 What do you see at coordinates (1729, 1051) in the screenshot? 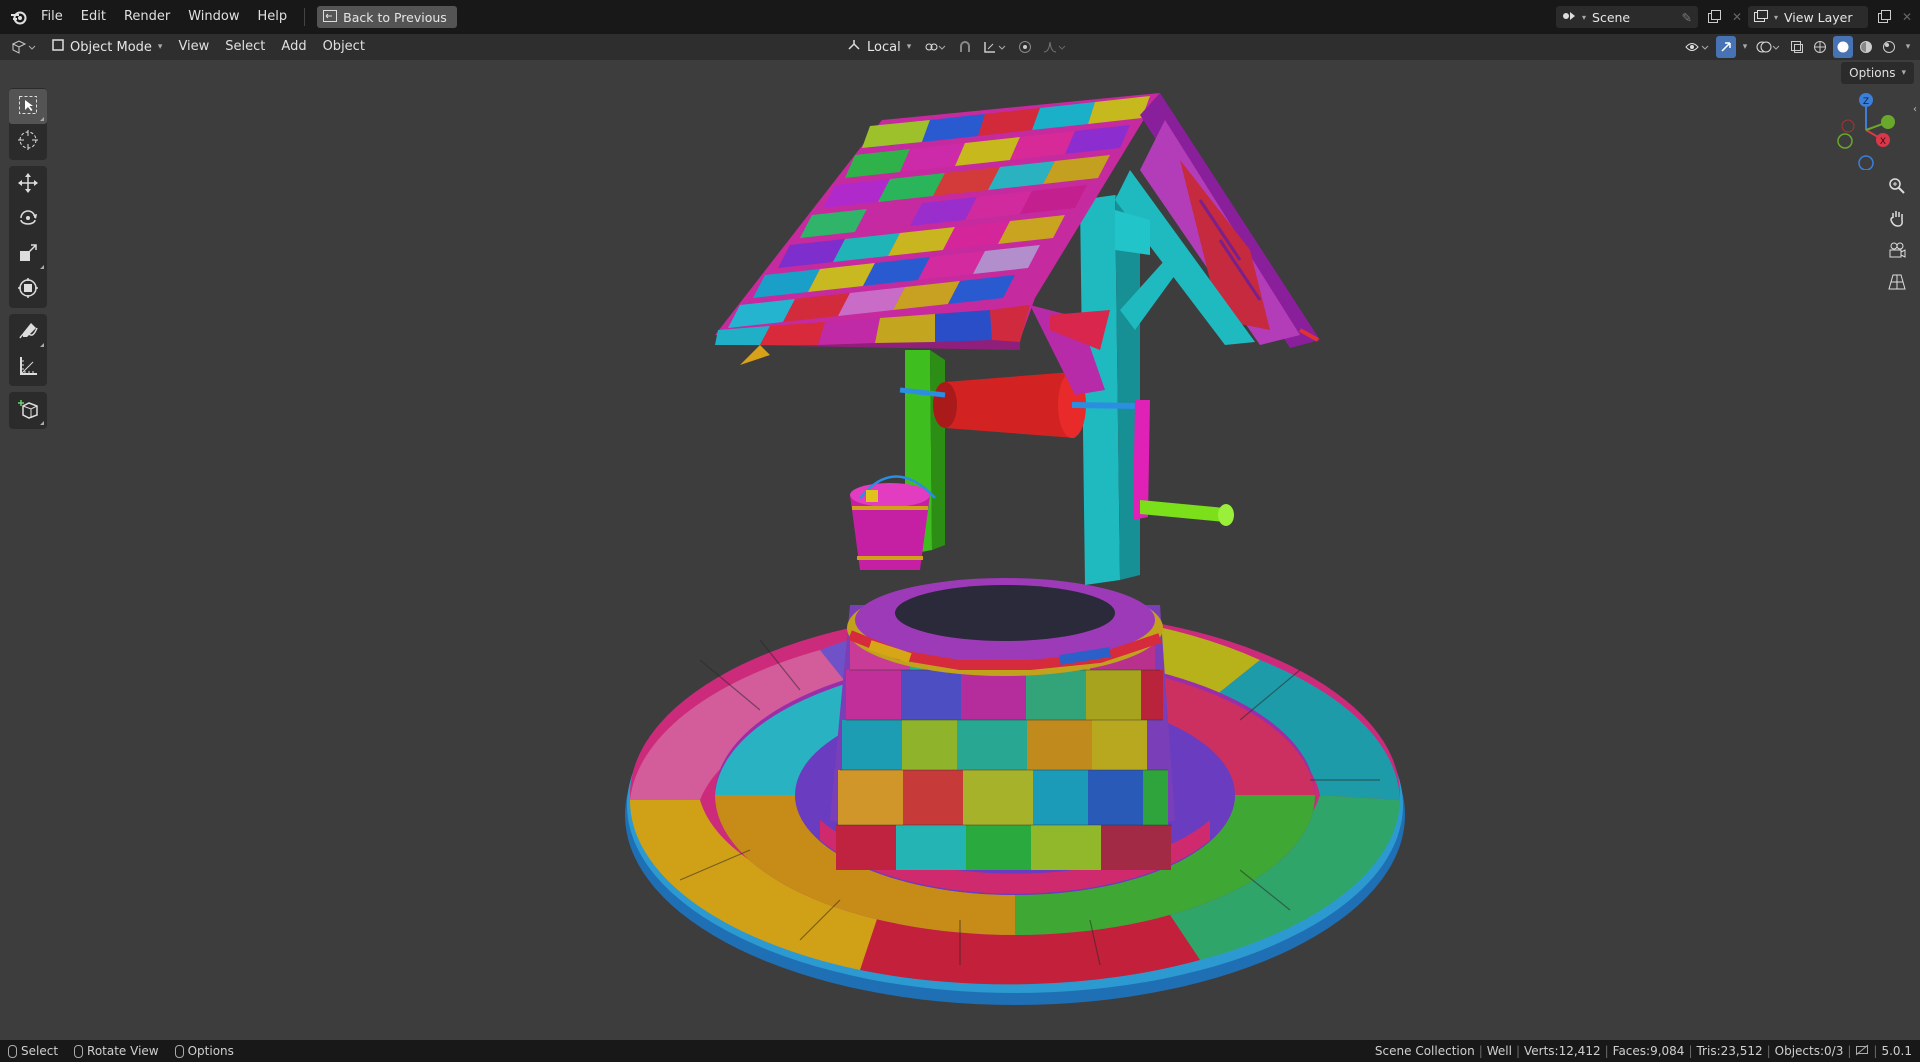
I see `stat-tris: Tris:23,512` at bounding box center [1729, 1051].